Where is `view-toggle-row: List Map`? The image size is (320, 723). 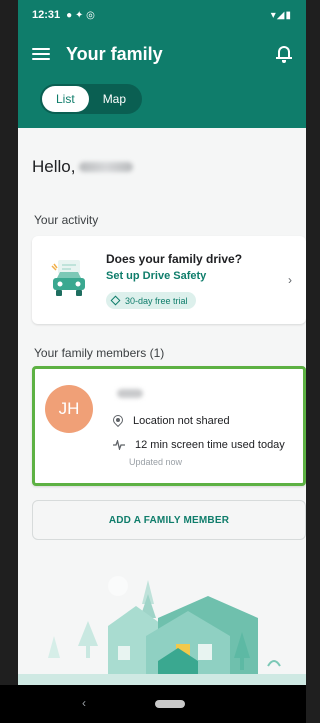 view-toggle-row: List Map is located at coordinates (162, 103).